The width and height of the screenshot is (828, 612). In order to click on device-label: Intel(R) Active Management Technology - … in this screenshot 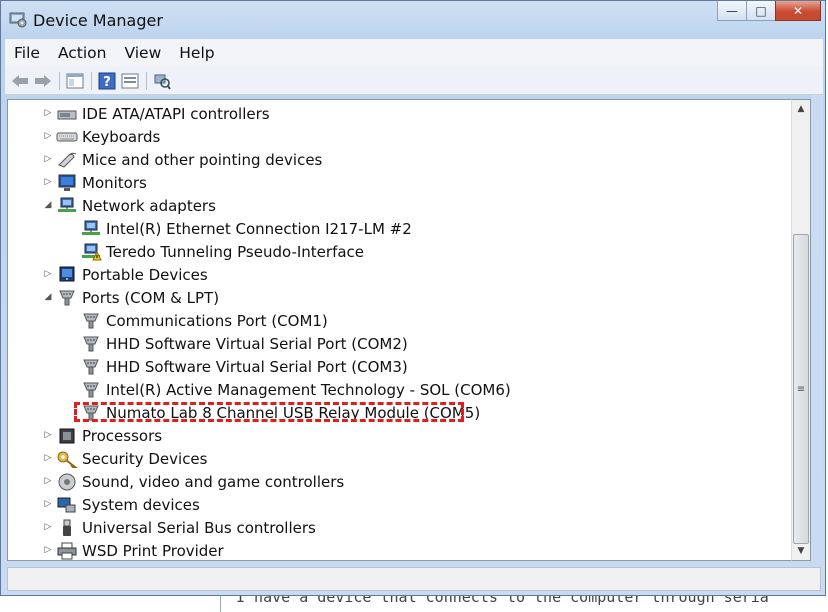, I will do `click(308, 389)`.